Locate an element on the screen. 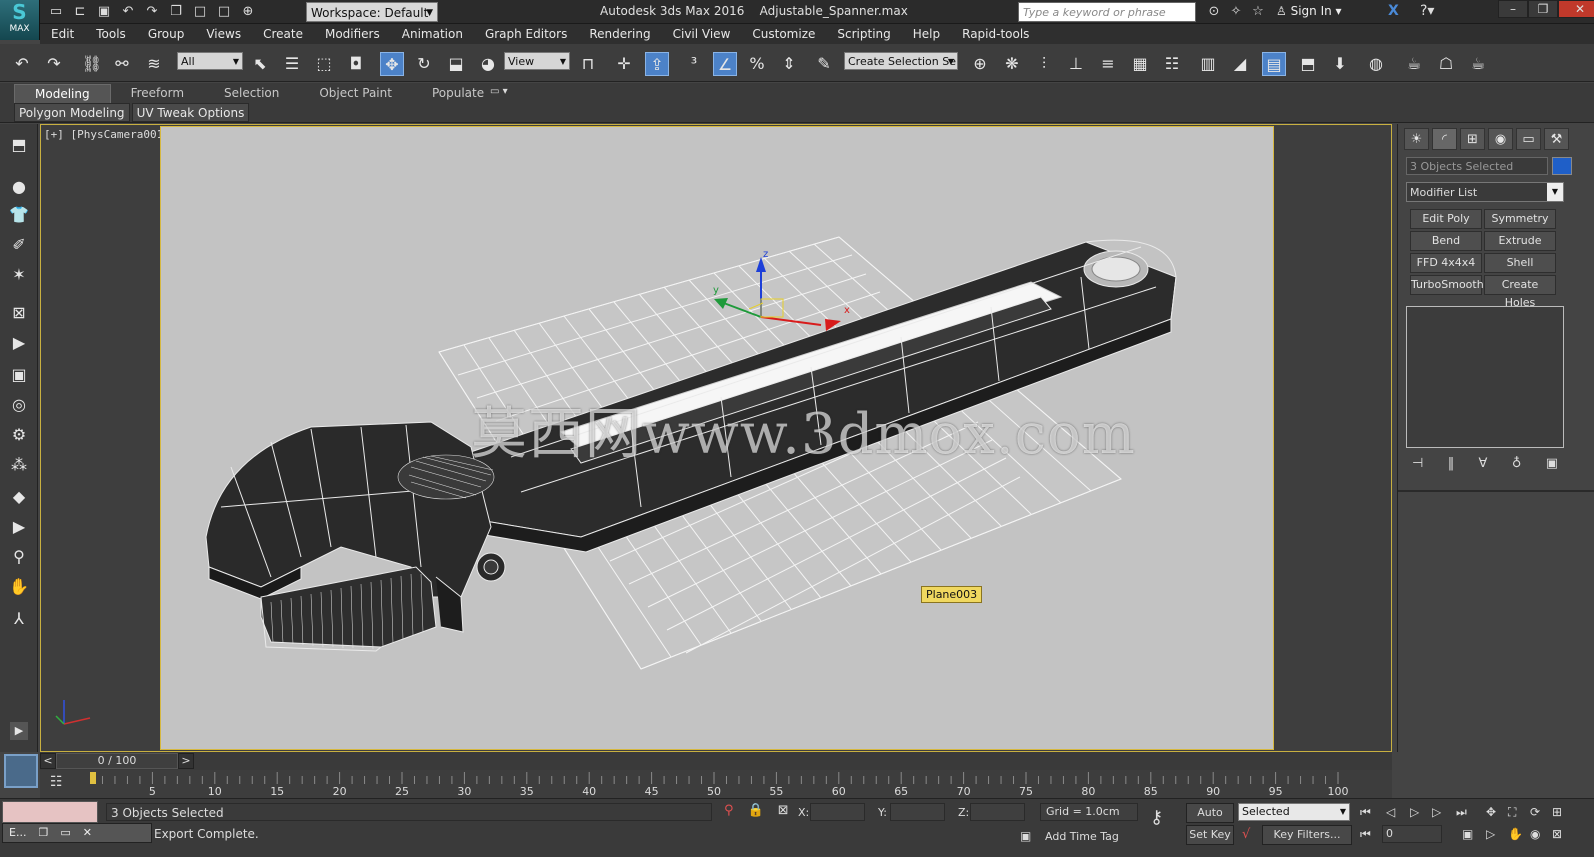  menu-edit: Edit is located at coordinates (62, 34).